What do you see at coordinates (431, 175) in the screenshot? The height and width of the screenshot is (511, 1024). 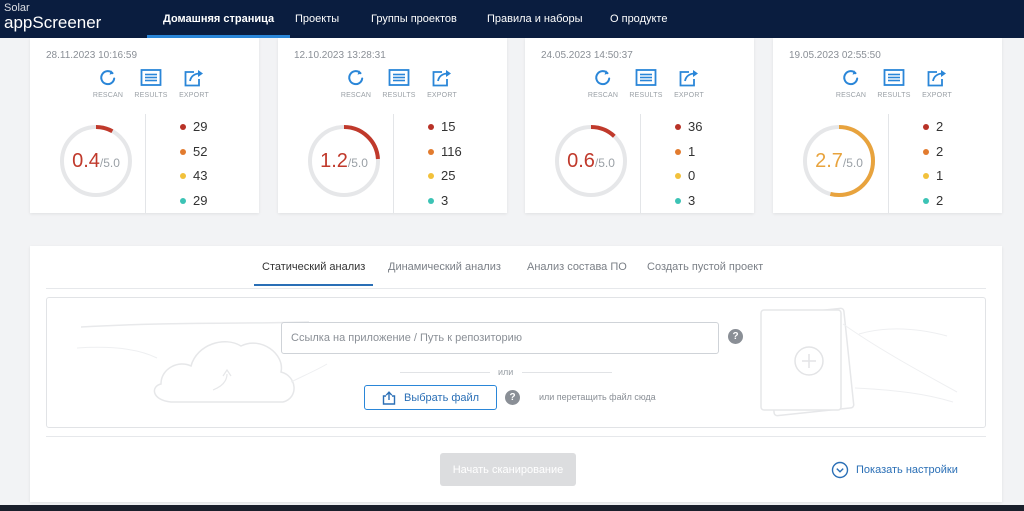 I see `medium-dot` at bounding box center [431, 175].